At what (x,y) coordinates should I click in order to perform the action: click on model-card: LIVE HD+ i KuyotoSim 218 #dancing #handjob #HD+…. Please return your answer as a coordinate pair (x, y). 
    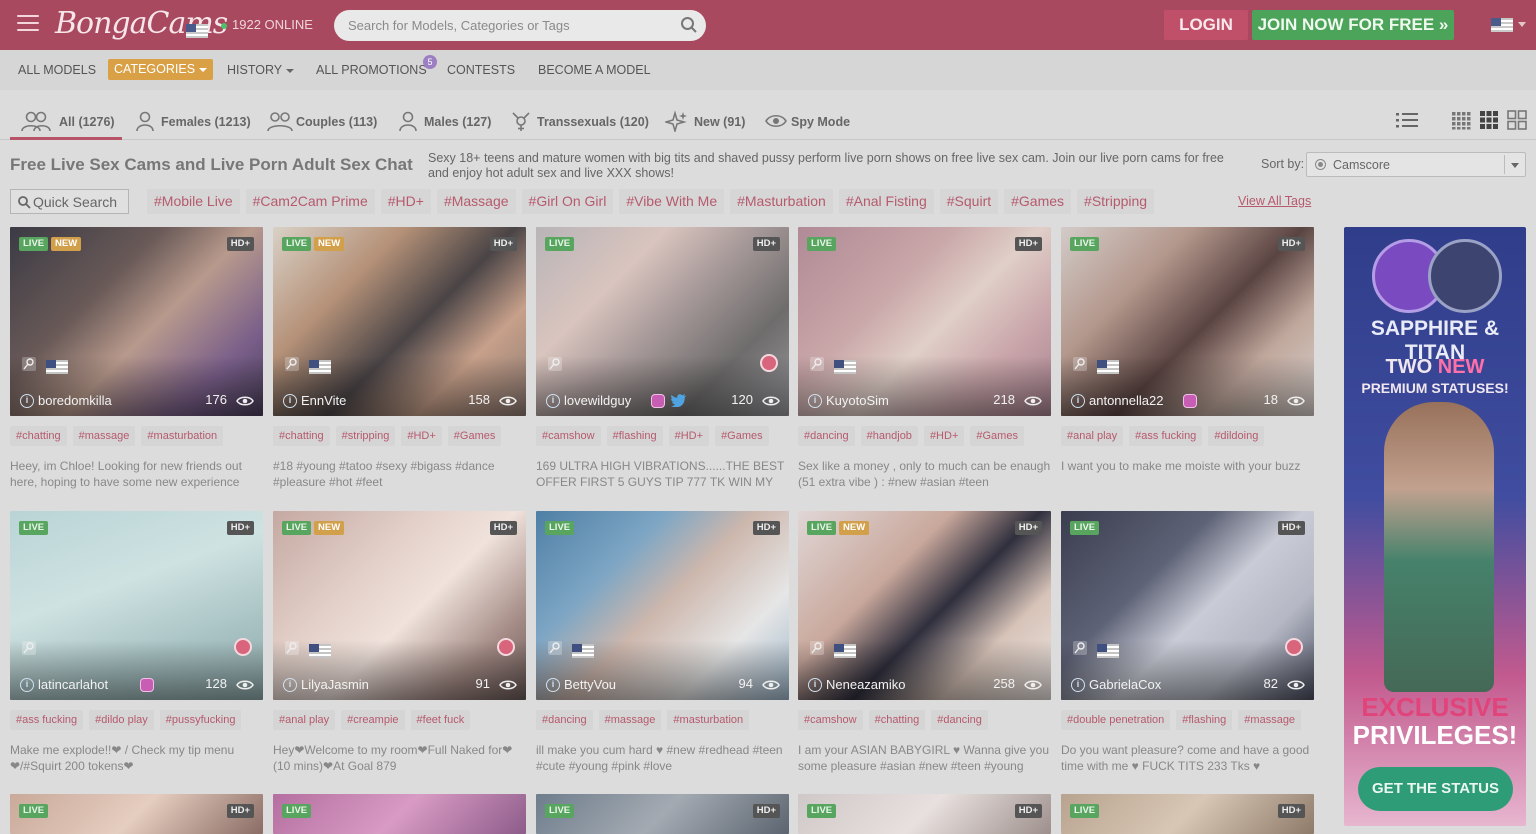
    Looking at the image, I should click on (924, 358).